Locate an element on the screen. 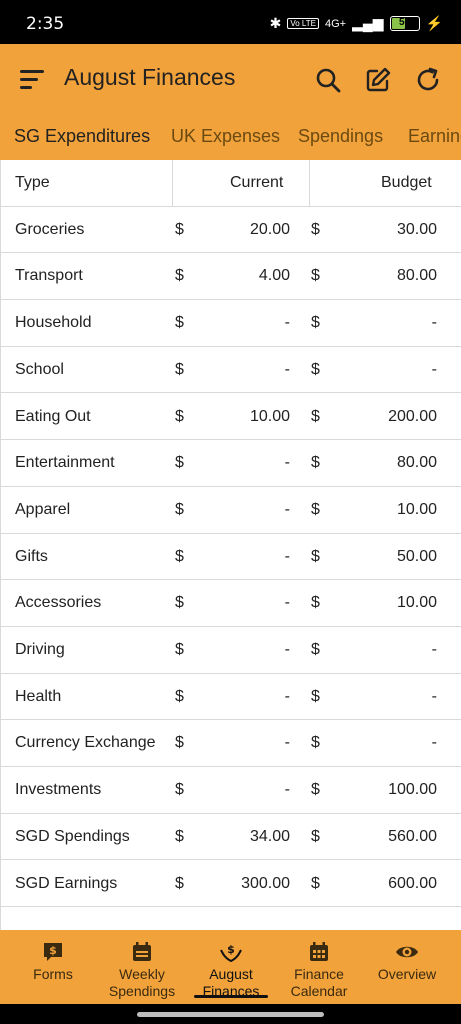  table-row: Accessories $ - $ 10.00 is located at coordinates (230, 603).